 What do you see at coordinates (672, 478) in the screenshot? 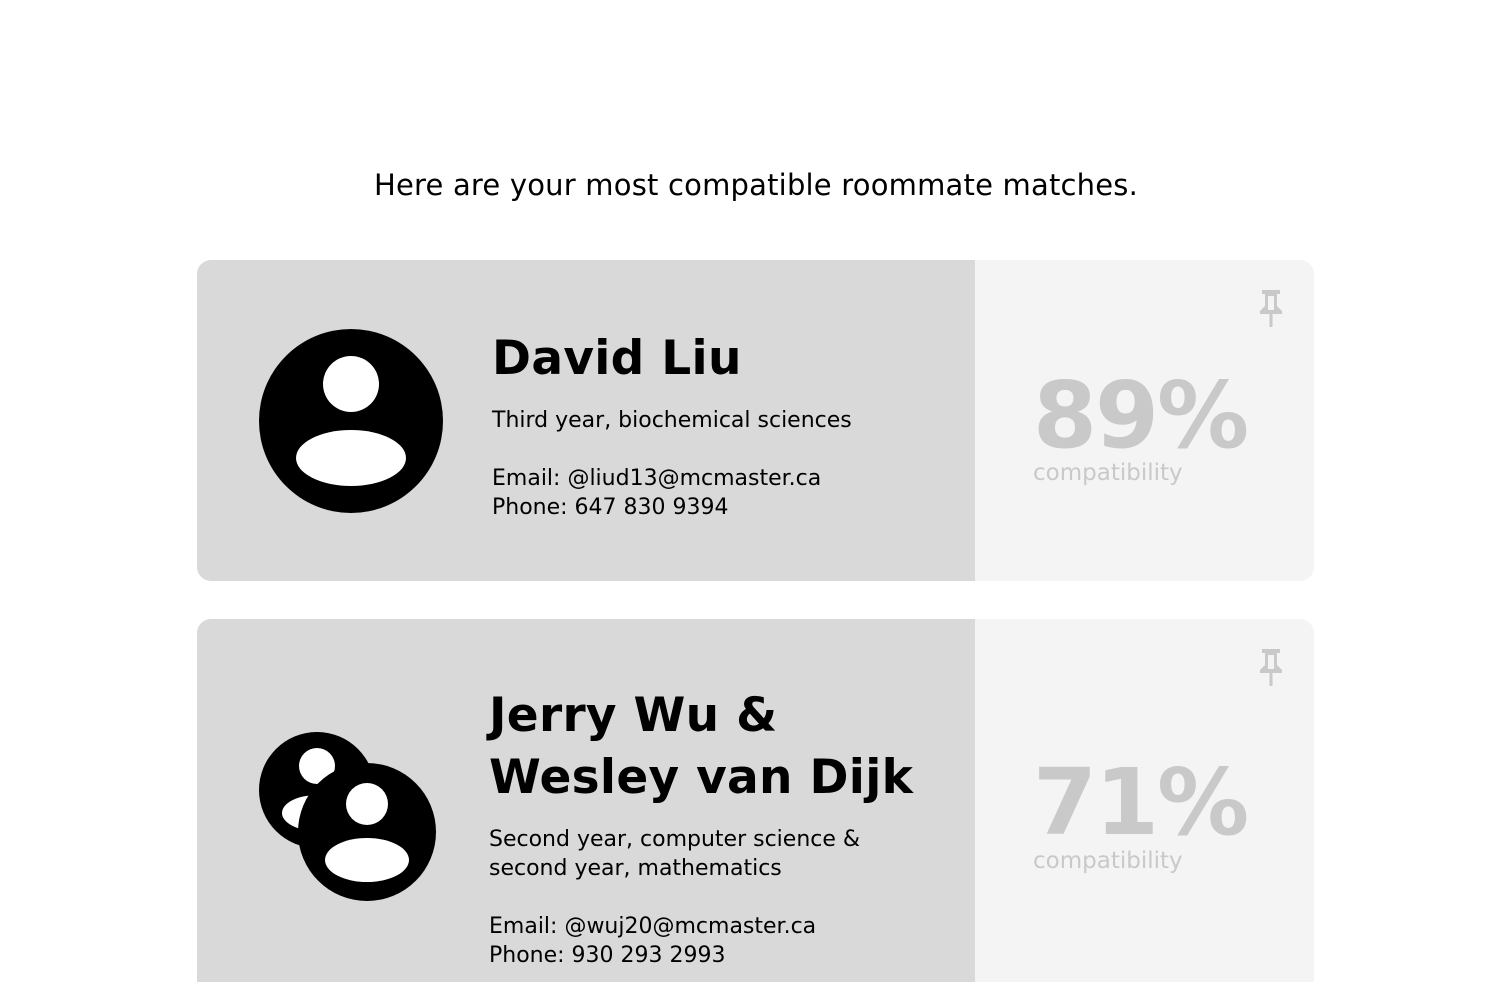
I see `match-email: Email: @liud13@mcmaster.ca` at bounding box center [672, 478].